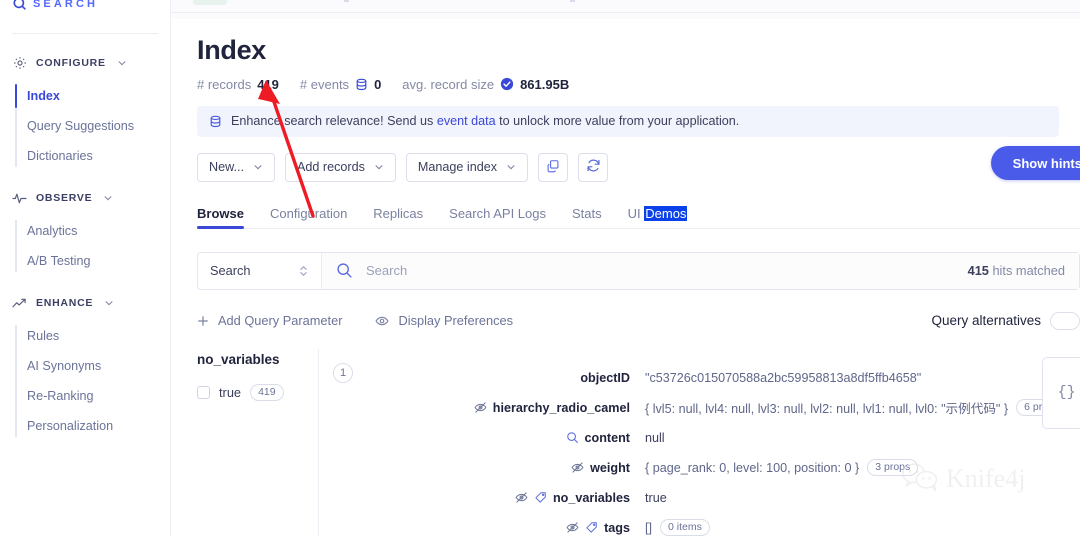 This screenshot has width=1080, height=536. I want to click on query-alternatives-toggle, so click(1065, 320).